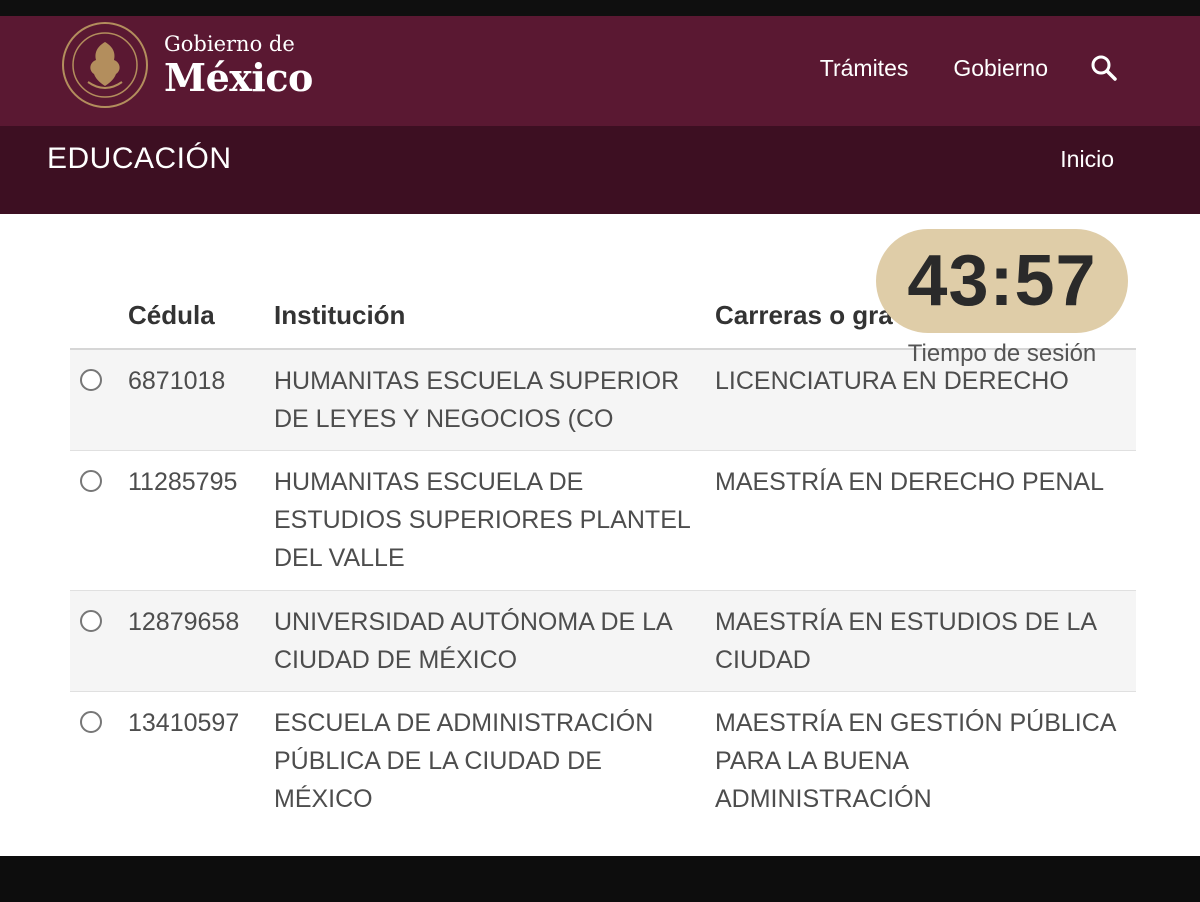  What do you see at coordinates (804, 315) in the screenshot?
I see `column-header-carreras: Carreras o gra` at bounding box center [804, 315].